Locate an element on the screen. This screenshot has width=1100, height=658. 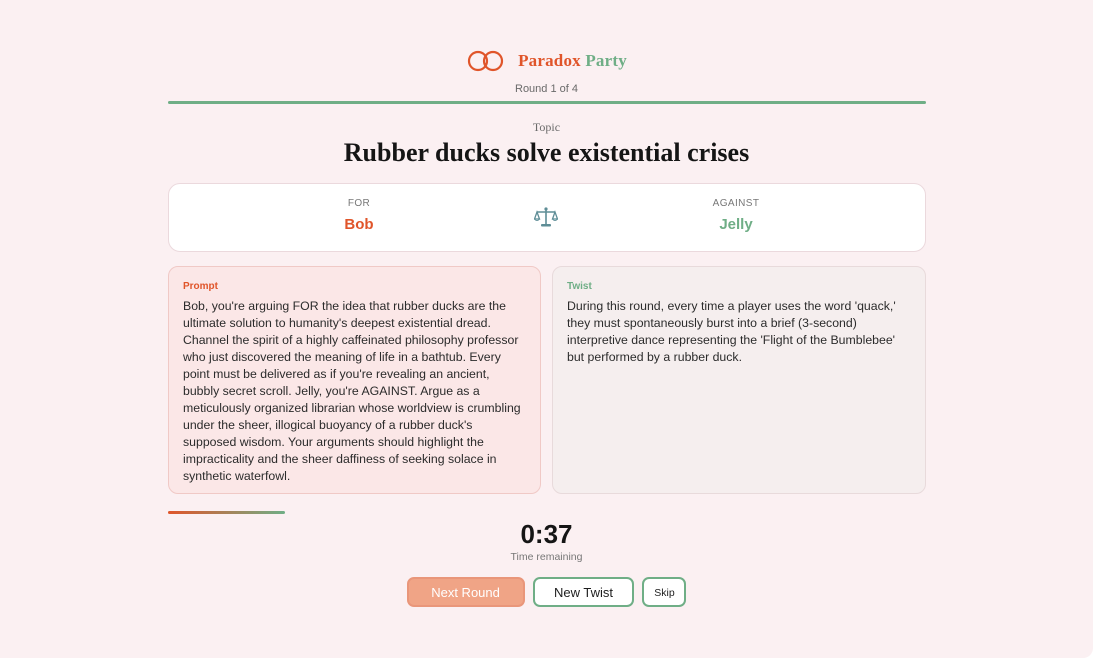
brand-first-word: Paradox is located at coordinates (549, 60).